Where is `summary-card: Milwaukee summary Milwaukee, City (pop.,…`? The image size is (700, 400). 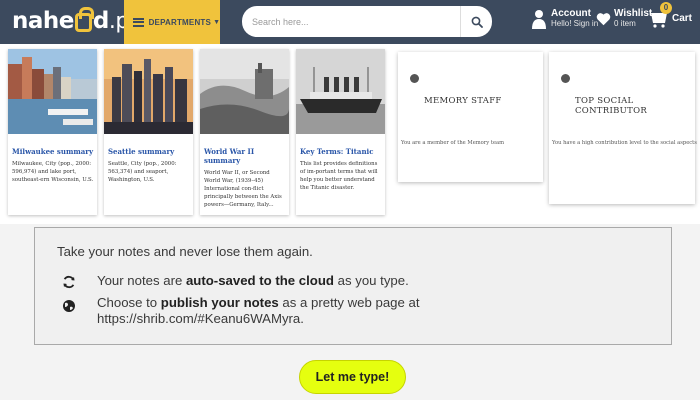
summary-card: Milwaukee summary Milwaukee, City (pop.,… is located at coordinates (52, 132).